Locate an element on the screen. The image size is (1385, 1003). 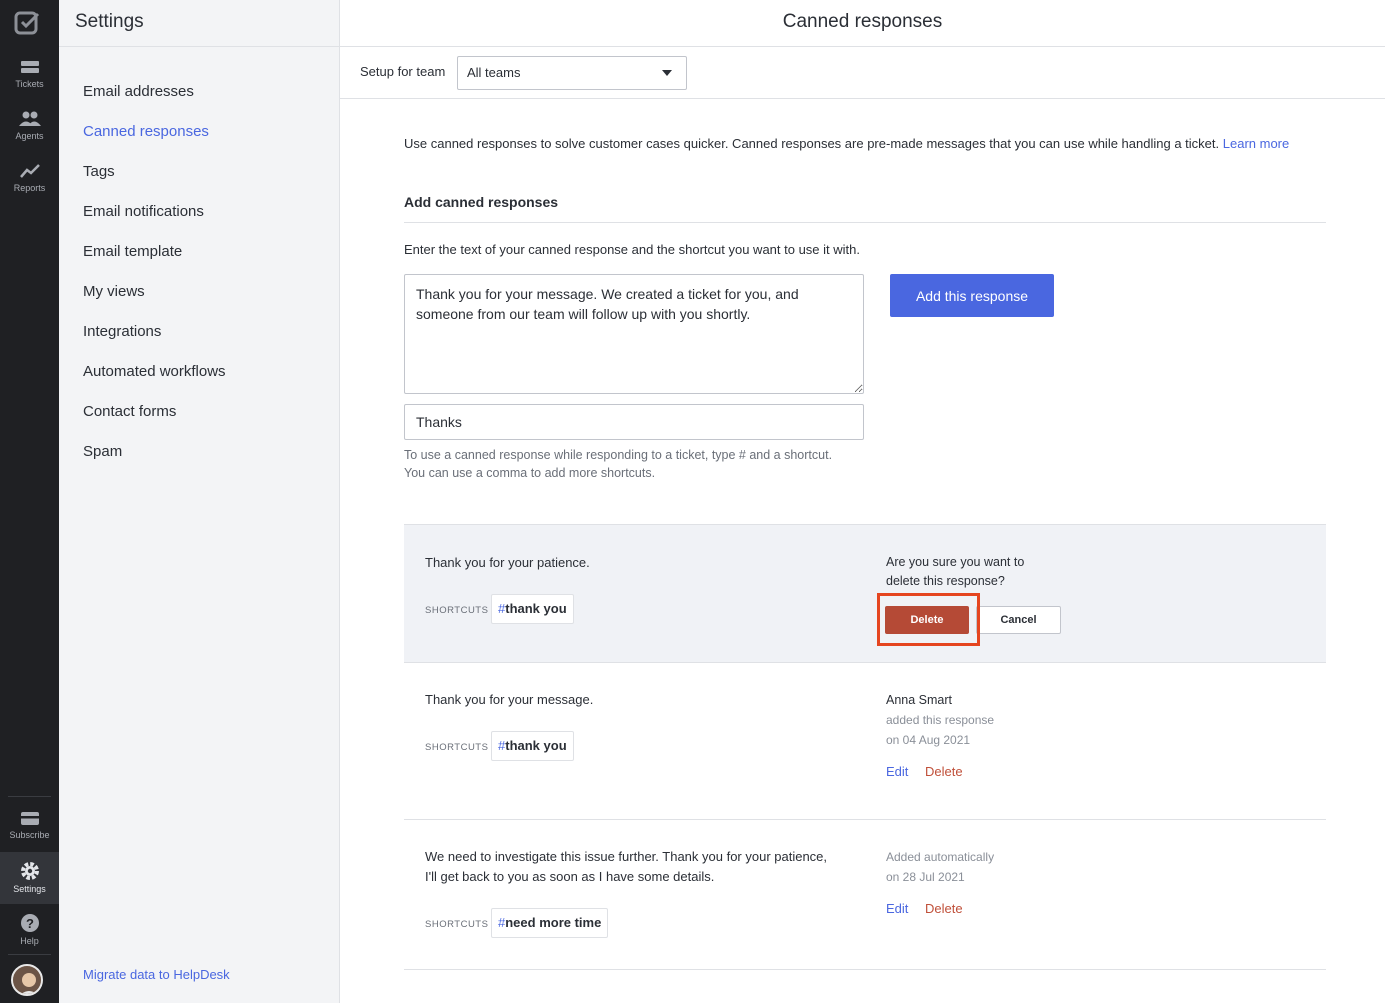
sidebar-item-my-views: My views is located at coordinates (199, 300).